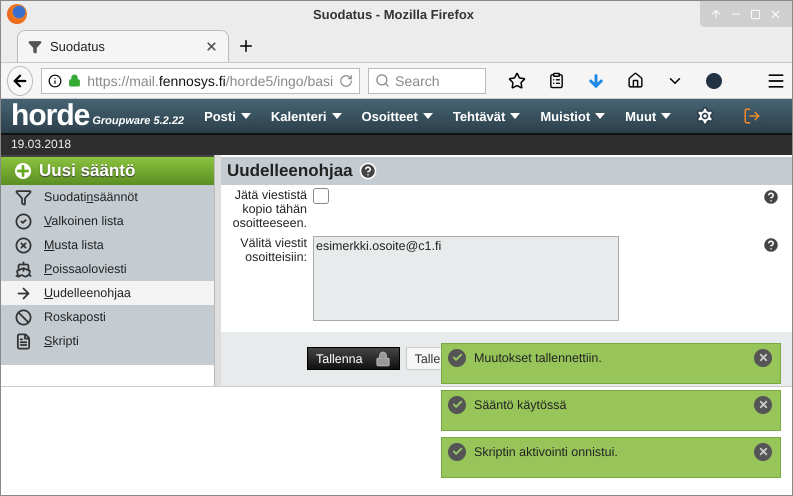 Image resolution: width=793 pixels, height=496 pixels. What do you see at coordinates (227, 116) in the screenshot?
I see `menu-item: Posti` at bounding box center [227, 116].